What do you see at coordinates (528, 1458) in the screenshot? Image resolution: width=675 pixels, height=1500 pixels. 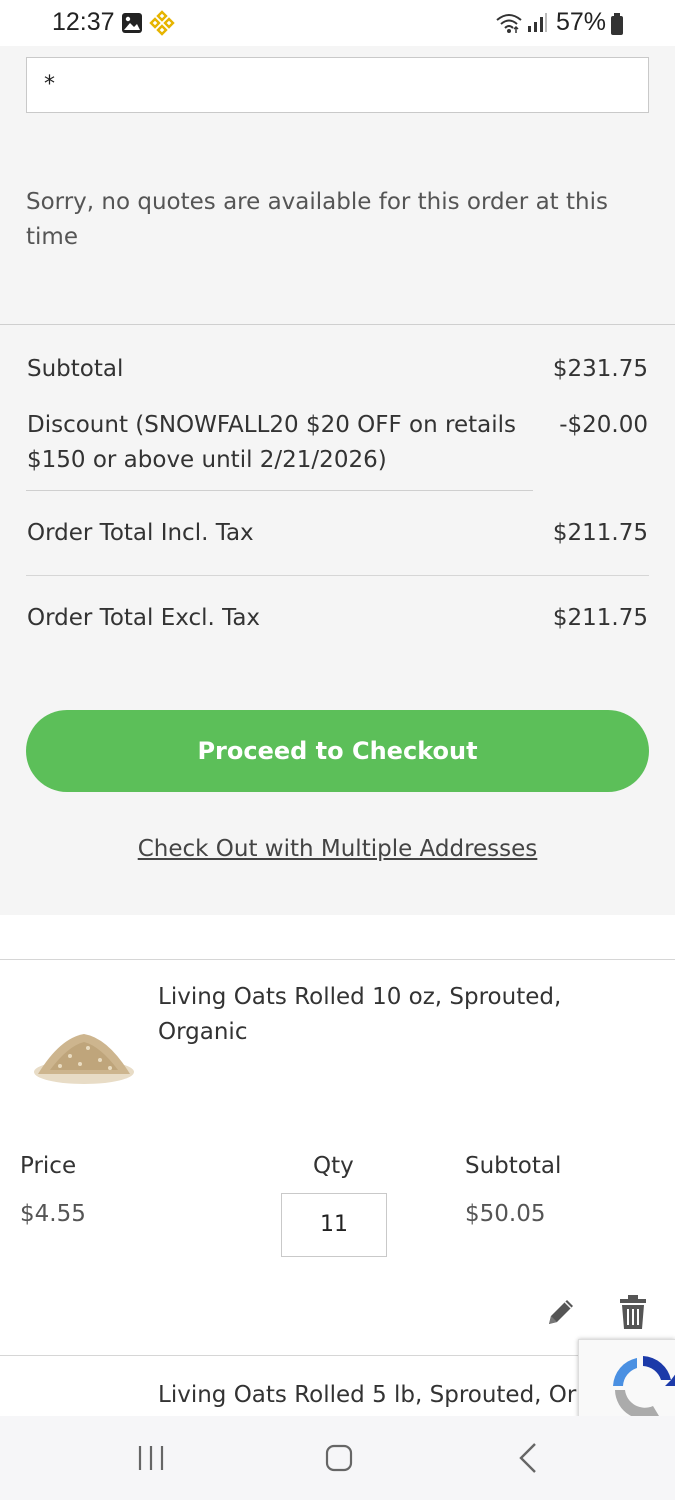 I see `back-icon` at bounding box center [528, 1458].